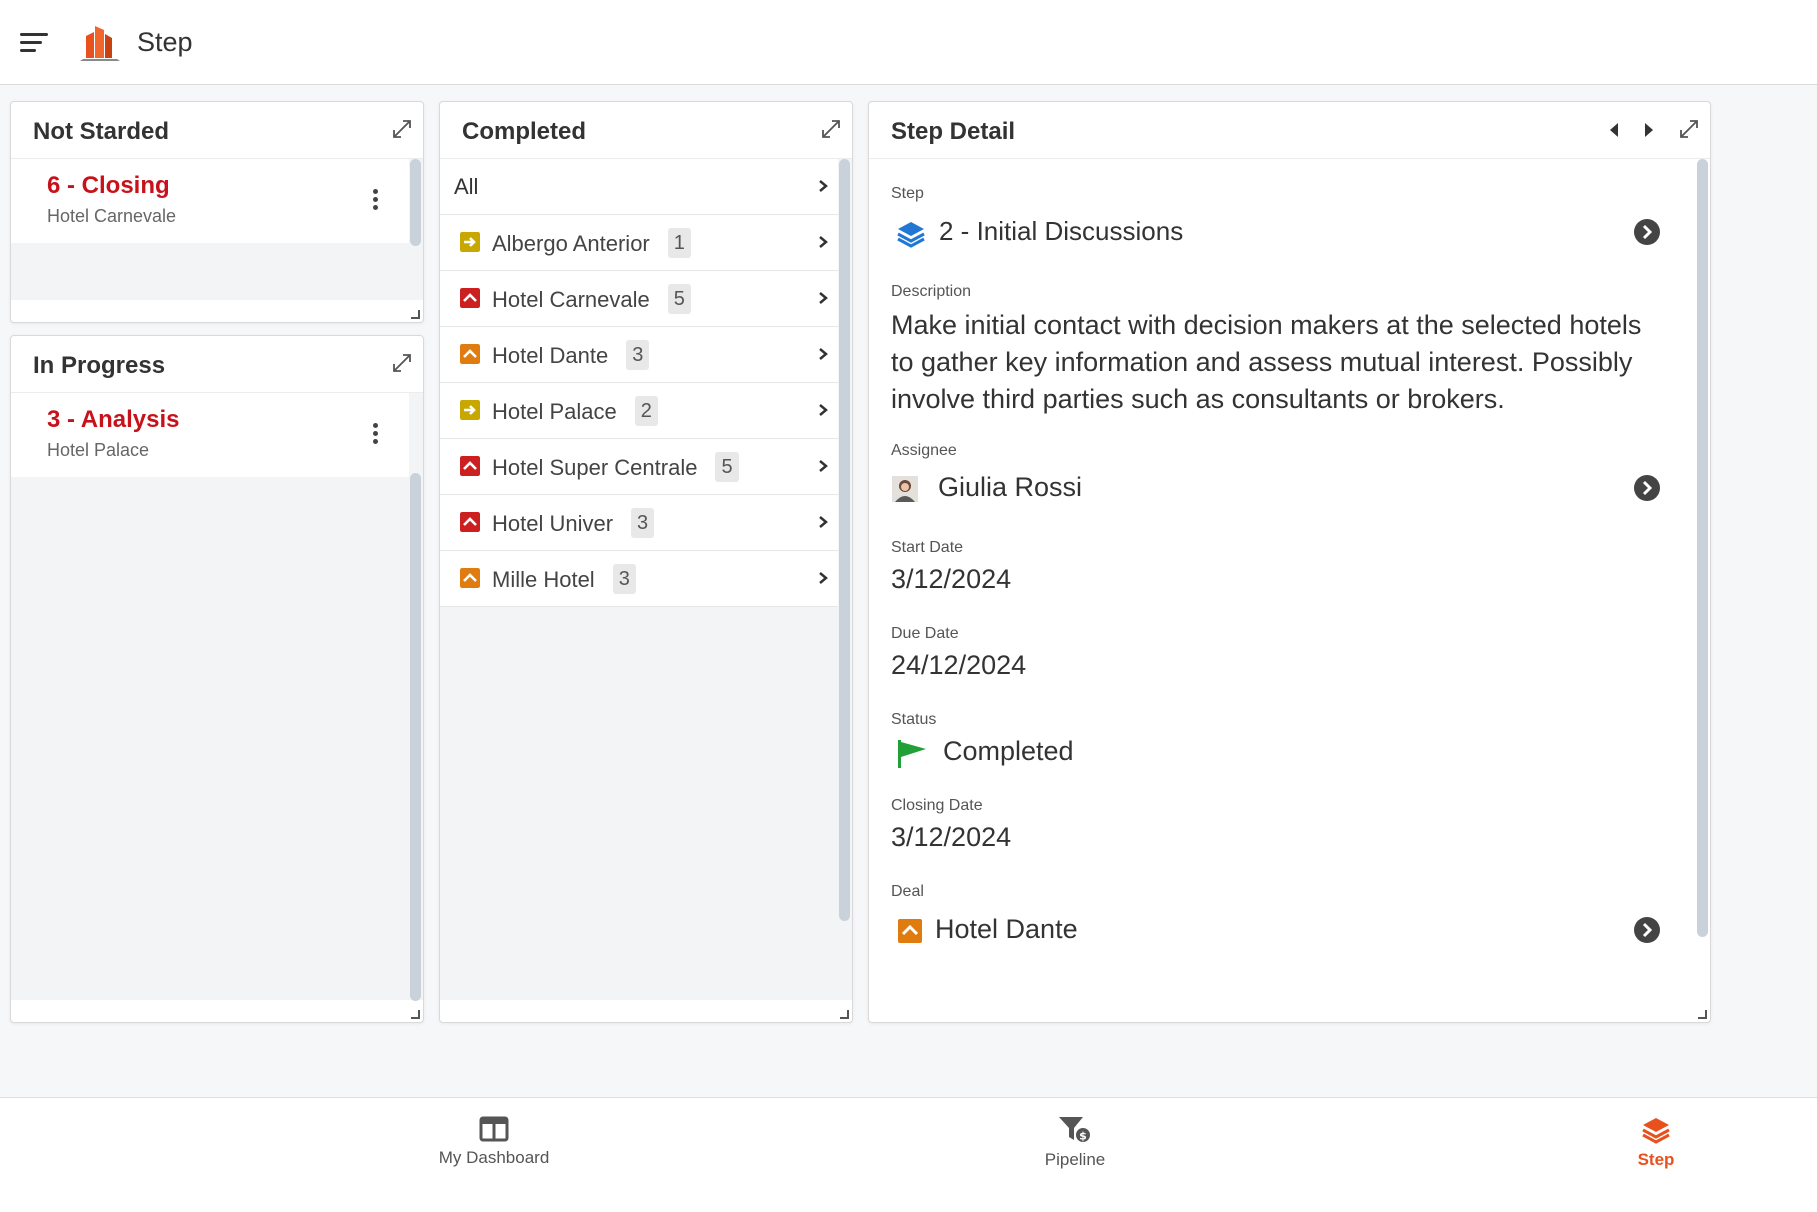 The height and width of the screenshot is (1212, 1817). I want to click on nav-step: Step, so click(1656, 1143).